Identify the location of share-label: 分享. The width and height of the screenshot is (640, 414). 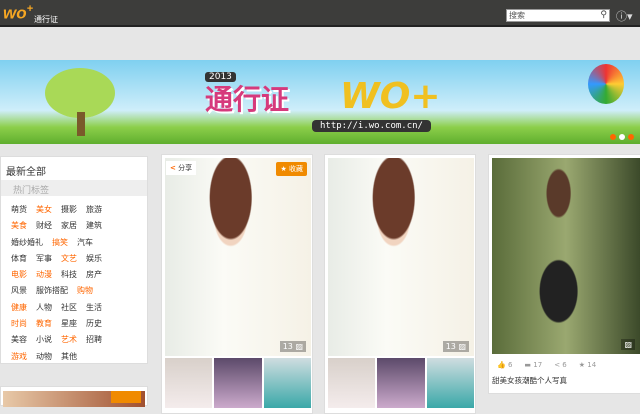
(185, 168).